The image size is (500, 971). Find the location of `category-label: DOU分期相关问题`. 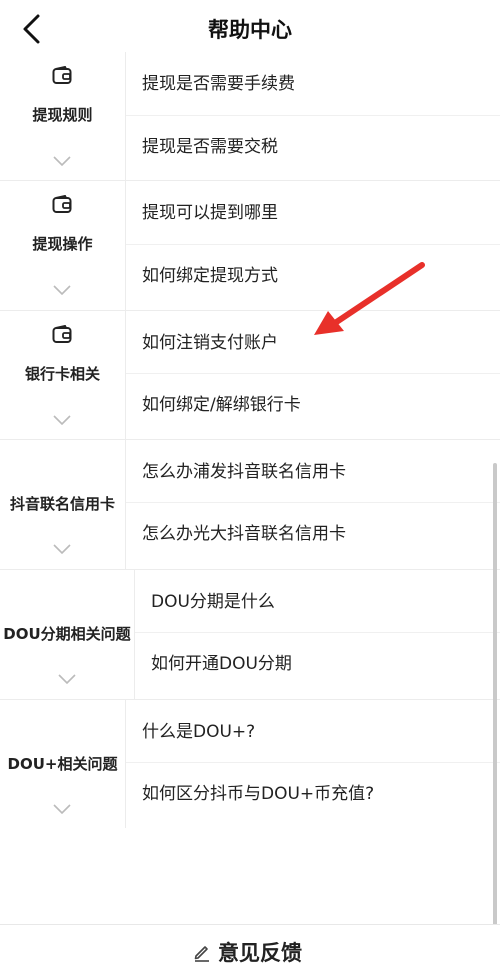

category-label: DOU分期相关问题 is located at coordinates (67, 634).